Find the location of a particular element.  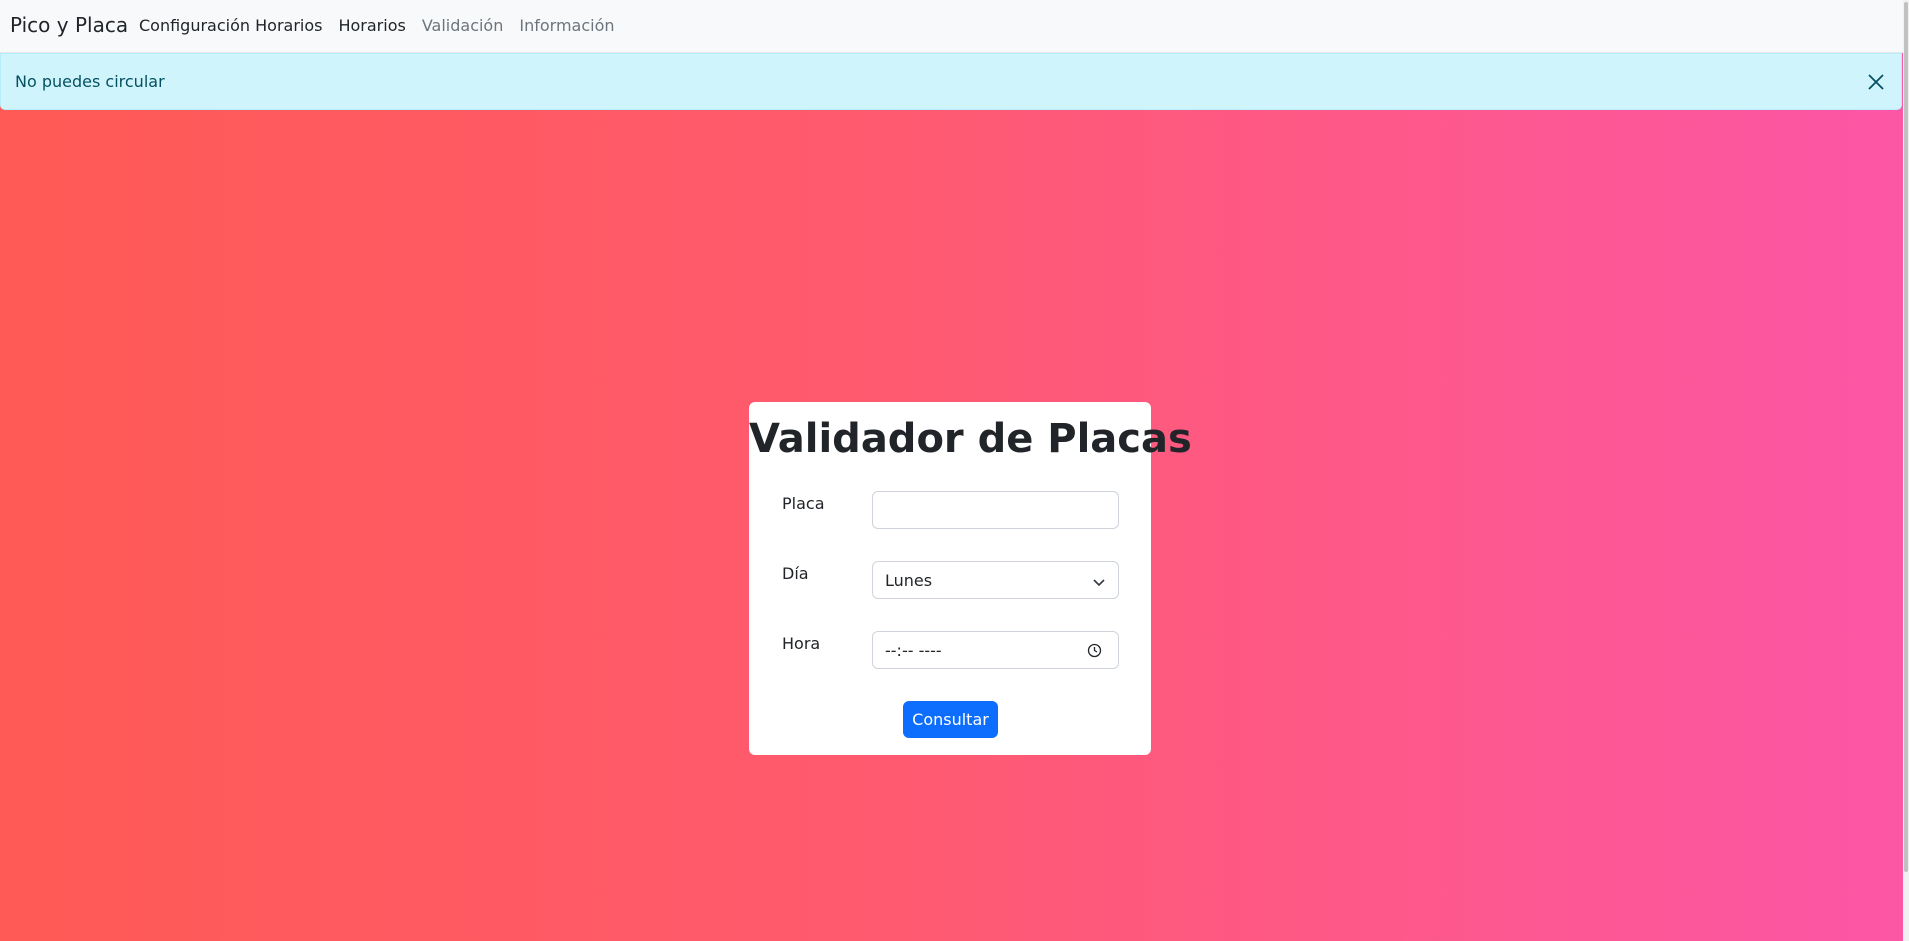

dia-selected-value: Lunes is located at coordinates (909, 580).